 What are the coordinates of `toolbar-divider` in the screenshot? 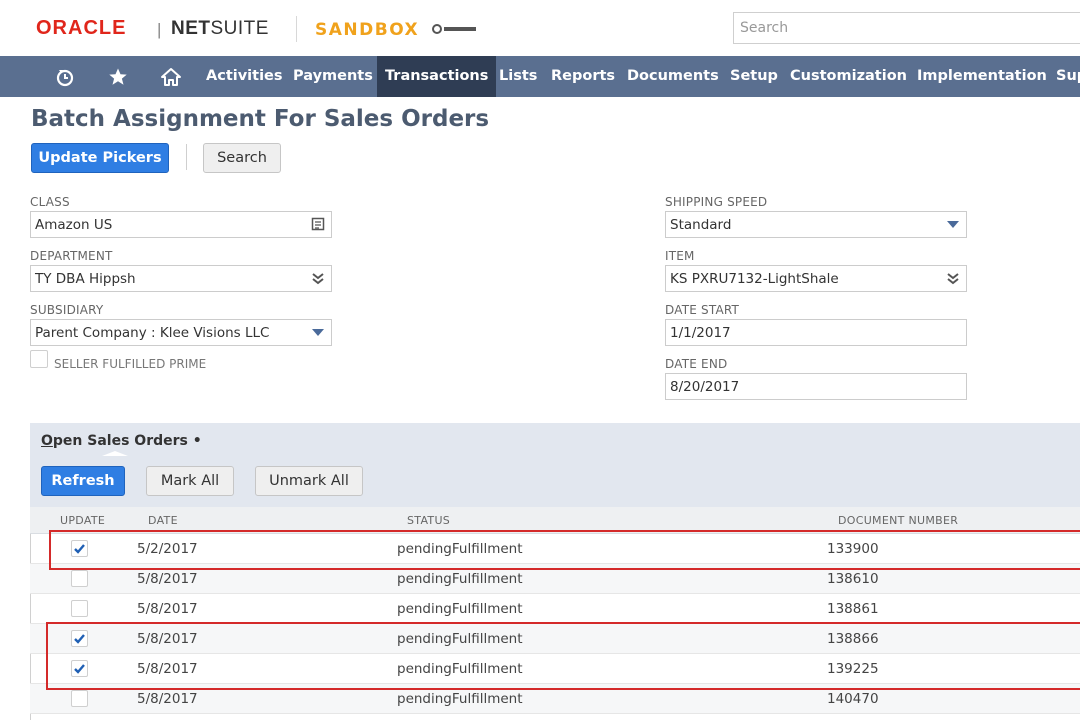 It's located at (186, 157).